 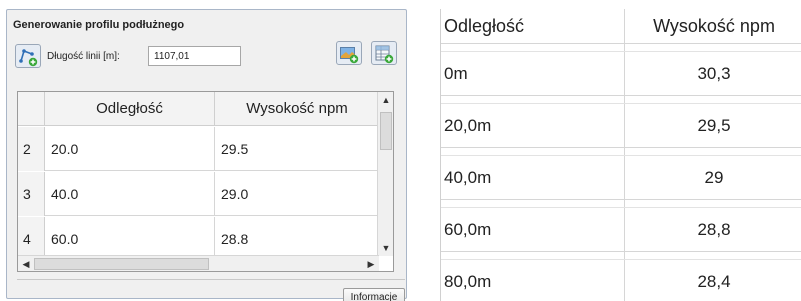 What do you see at coordinates (99, 25) in the screenshot?
I see `panel-title: Generowanie profilu podłużnego` at bounding box center [99, 25].